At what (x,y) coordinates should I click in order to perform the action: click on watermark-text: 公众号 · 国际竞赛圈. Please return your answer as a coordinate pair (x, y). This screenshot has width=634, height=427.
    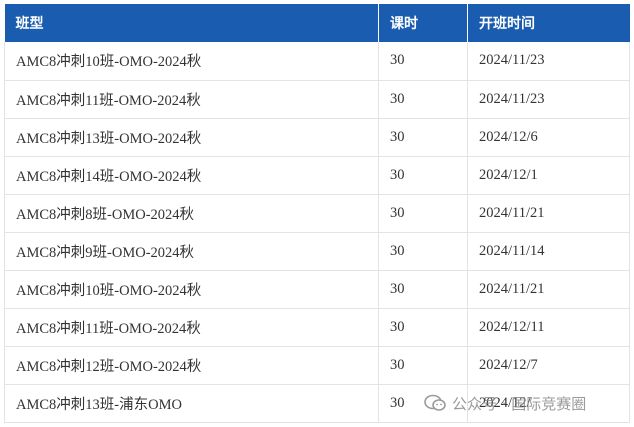
    Looking at the image, I should click on (519, 403).